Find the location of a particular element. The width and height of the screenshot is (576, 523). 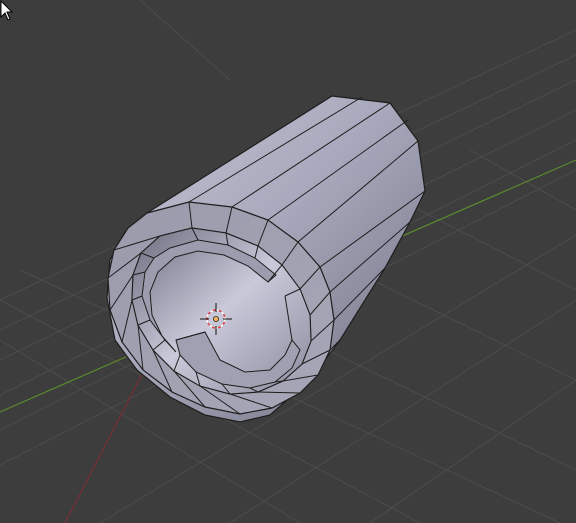

mouse-pointer-icon is located at coordinates (7, 10).